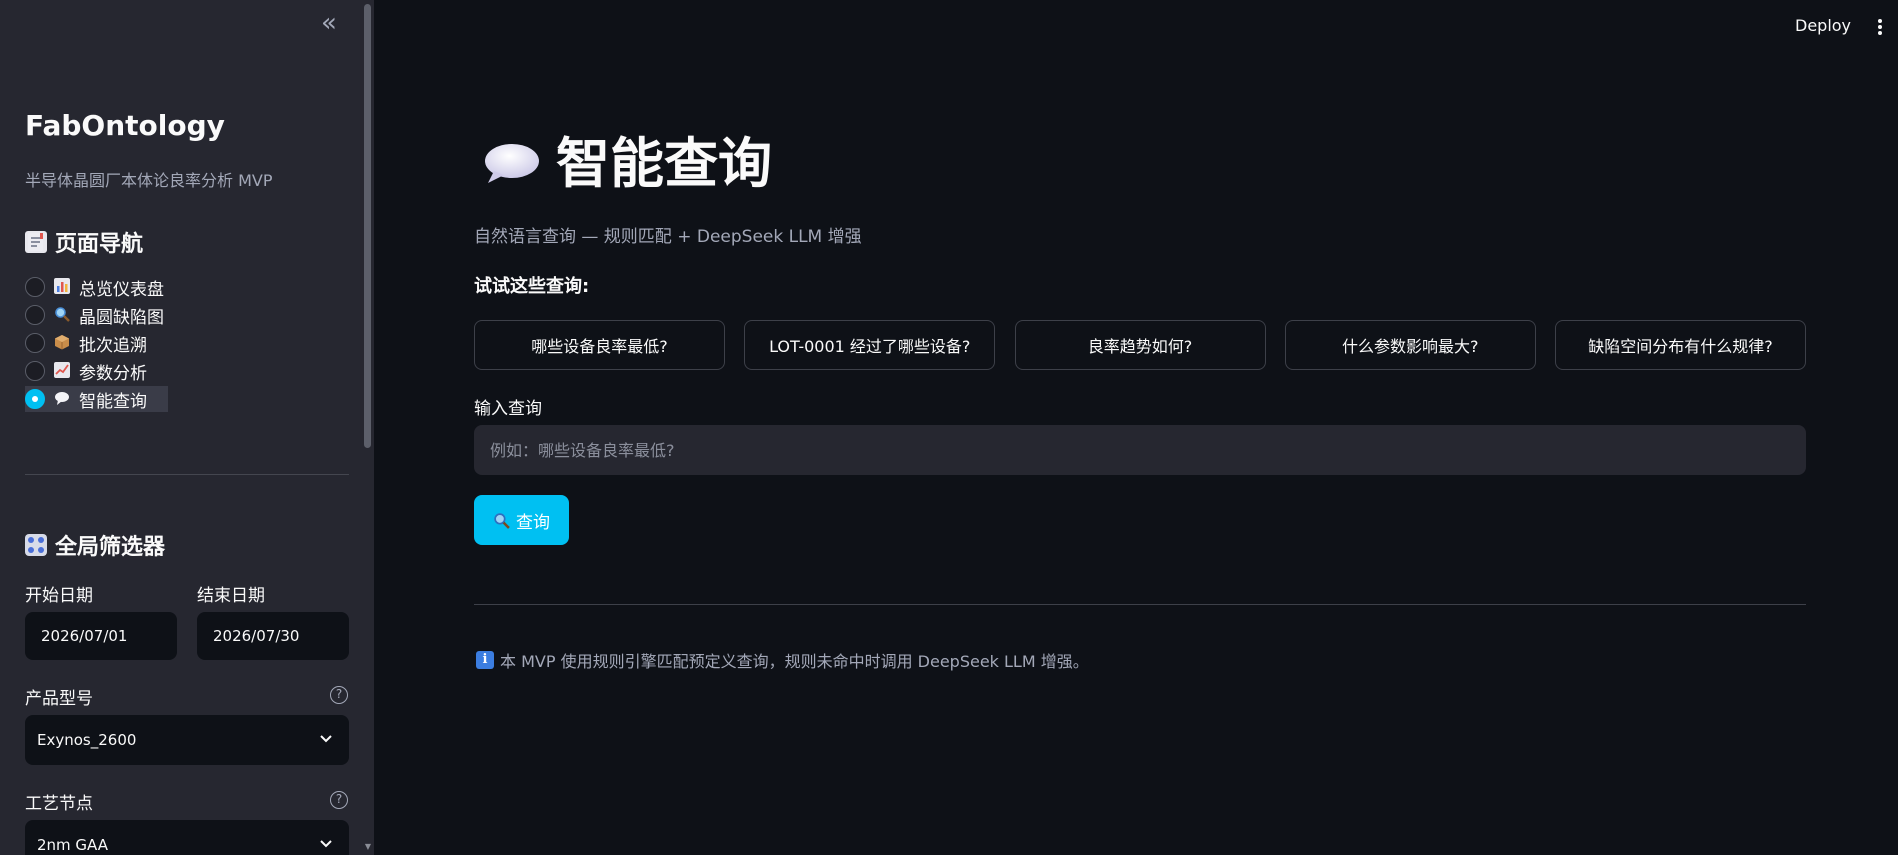 This screenshot has height=855, width=1898. Describe the element at coordinates (329, 24) in the screenshot. I see `collapse-sidebar-icon: «` at that location.